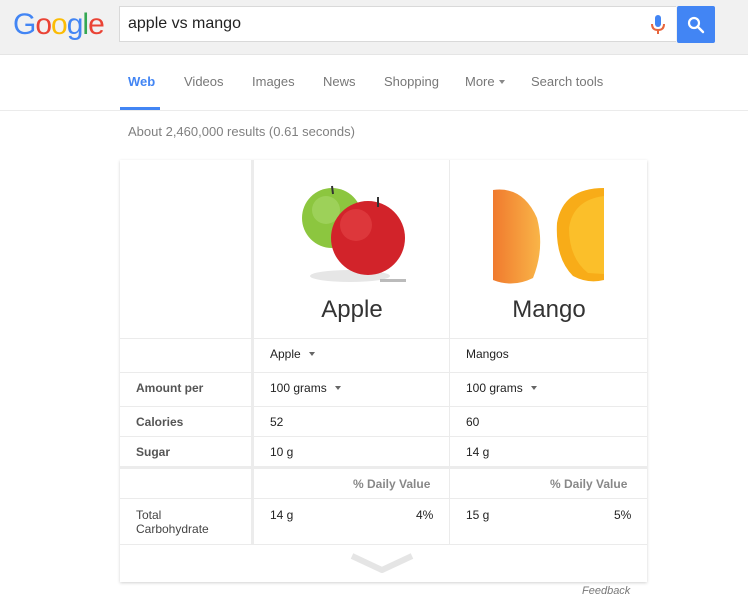 Image resolution: width=748 pixels, height=600 pixels. I want to click on row-label-calories: Calories, so click(160, 422).